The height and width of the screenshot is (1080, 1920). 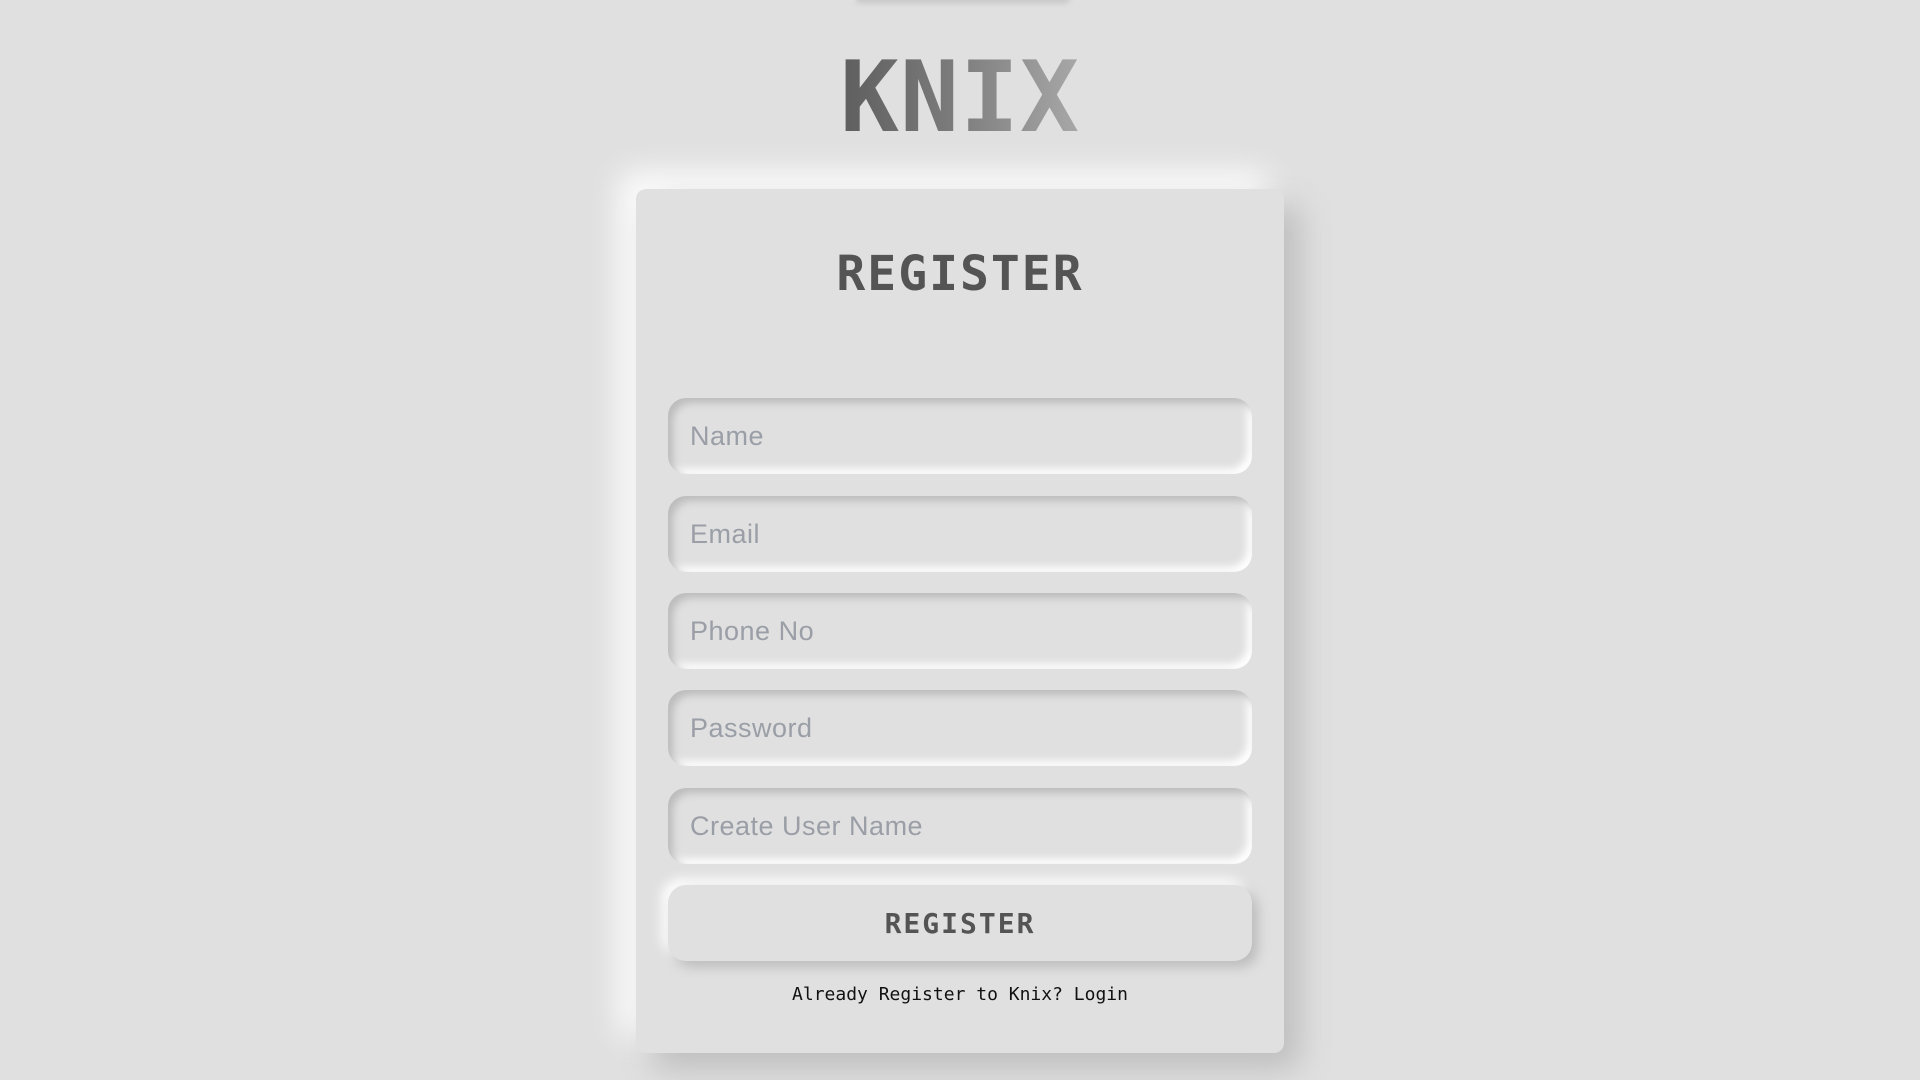 I want to click on brand-logo: KNIX, so click(x=960, y=98).